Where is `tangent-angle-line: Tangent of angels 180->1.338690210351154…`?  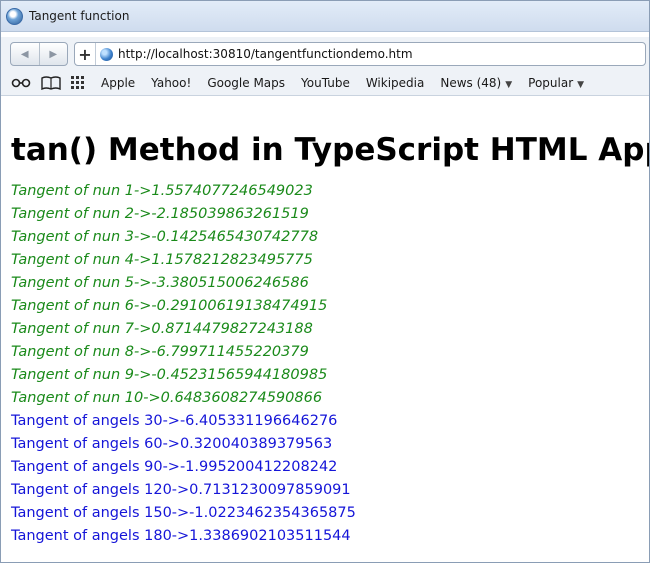
tangent-angle-line: Tangent of angels 180->1.338690210351154… is located at coordinates (181, 536).